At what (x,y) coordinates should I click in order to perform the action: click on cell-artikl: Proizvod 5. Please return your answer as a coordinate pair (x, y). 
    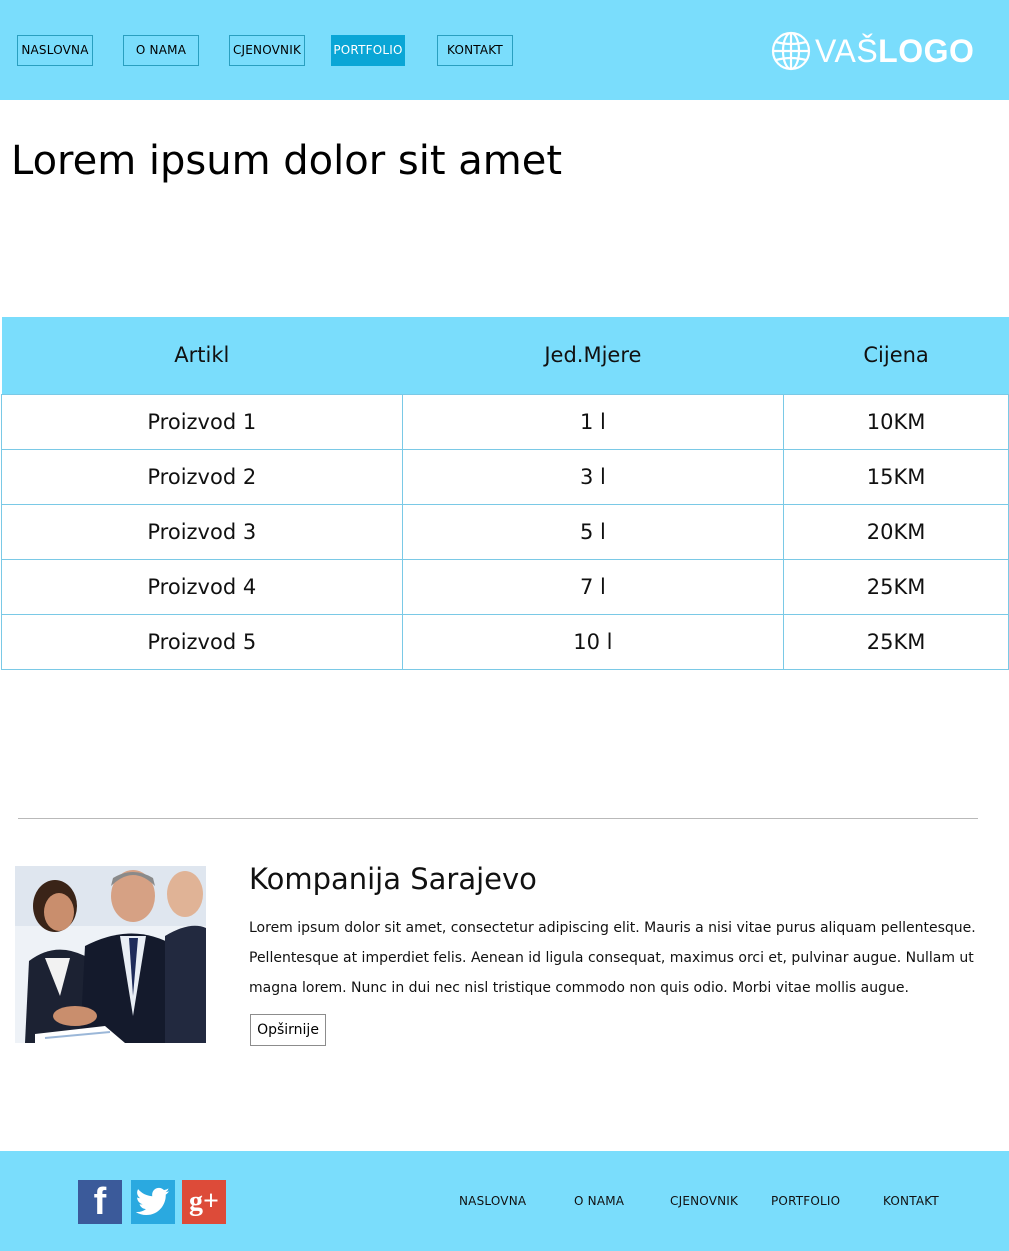
    Looking at the image, I should click on (202, 641).